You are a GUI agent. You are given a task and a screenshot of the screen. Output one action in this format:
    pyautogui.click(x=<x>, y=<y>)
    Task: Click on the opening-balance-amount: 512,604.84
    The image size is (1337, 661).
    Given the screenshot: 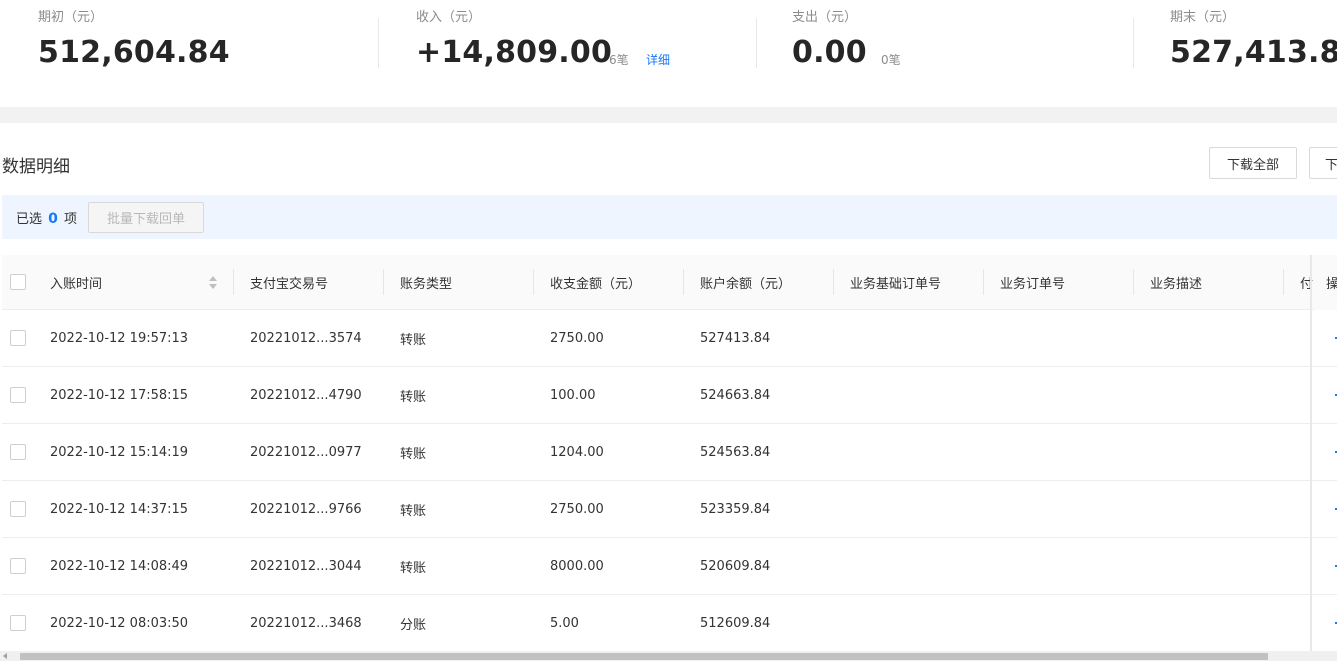 What is the action you would take?
    pyautogui.click(x=134, y=52)
    